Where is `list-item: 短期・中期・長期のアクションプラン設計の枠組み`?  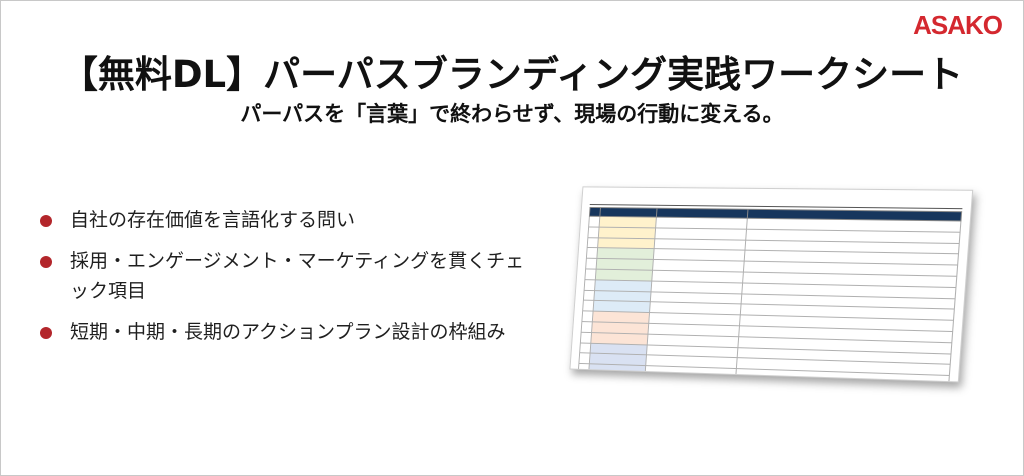
list-item: 短期・中期・長期のアクションプラン設計の枠組み is located at coordinates (285, 332).